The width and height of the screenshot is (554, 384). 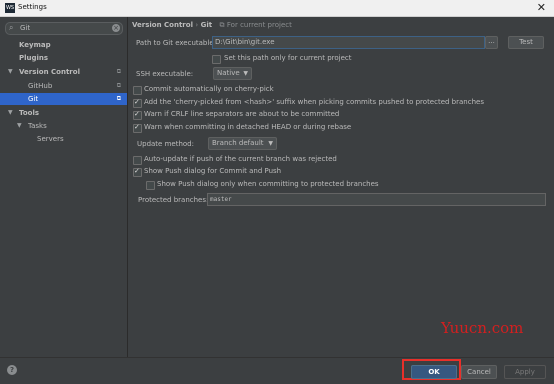 What do you see at coordinates (162, 25) in the screenshot?
I see `breadcrumb-parent: Version Control` at bounding box center [162, 25].